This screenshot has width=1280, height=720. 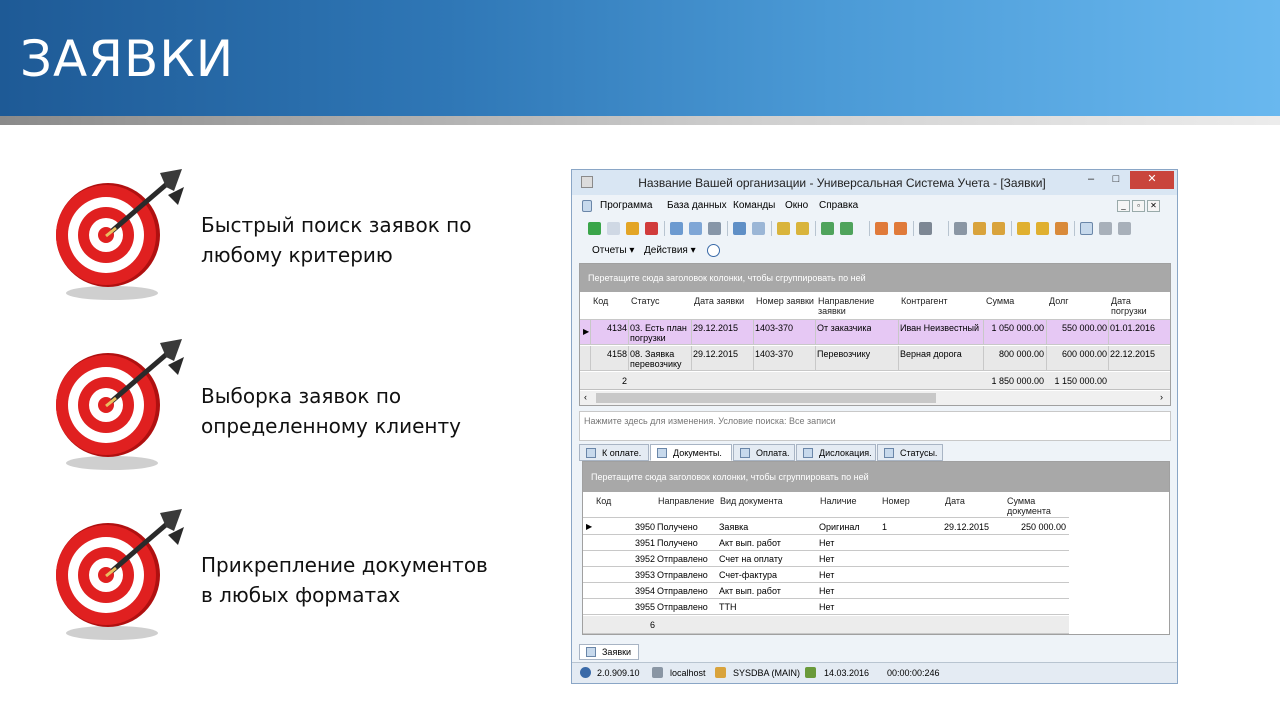 What do you see at coordinates (875, 251) in the screenshot?
I see `secondary-toolbar: Отчеты ▾ Действия ▾` at bounding box center [875, 251].